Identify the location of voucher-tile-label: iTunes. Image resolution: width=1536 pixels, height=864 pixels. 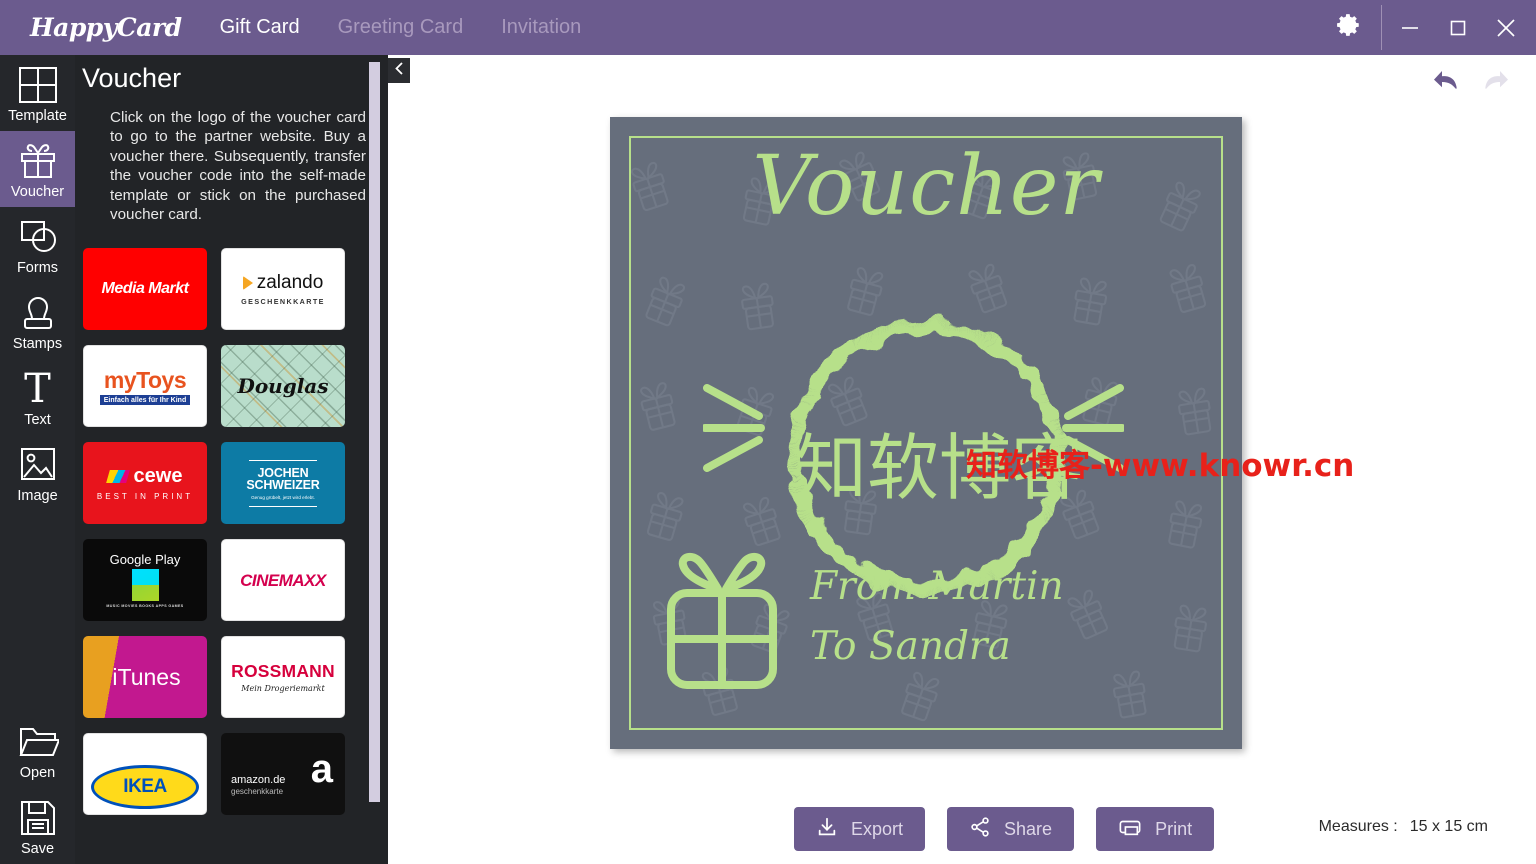
(146, 677).